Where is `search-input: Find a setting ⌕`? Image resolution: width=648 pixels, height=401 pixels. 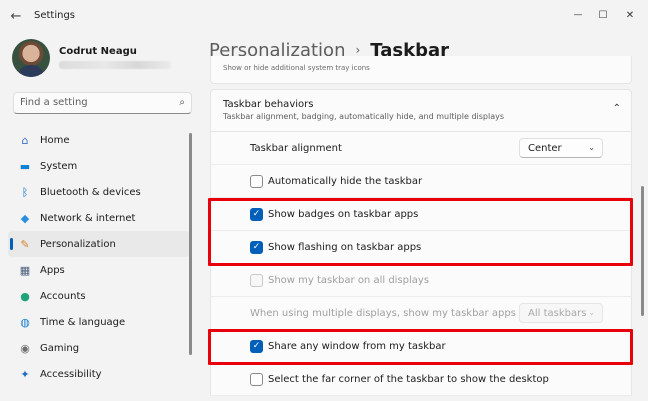 search-input: Find a setting ⌕ is located at coordinates (102, 103).